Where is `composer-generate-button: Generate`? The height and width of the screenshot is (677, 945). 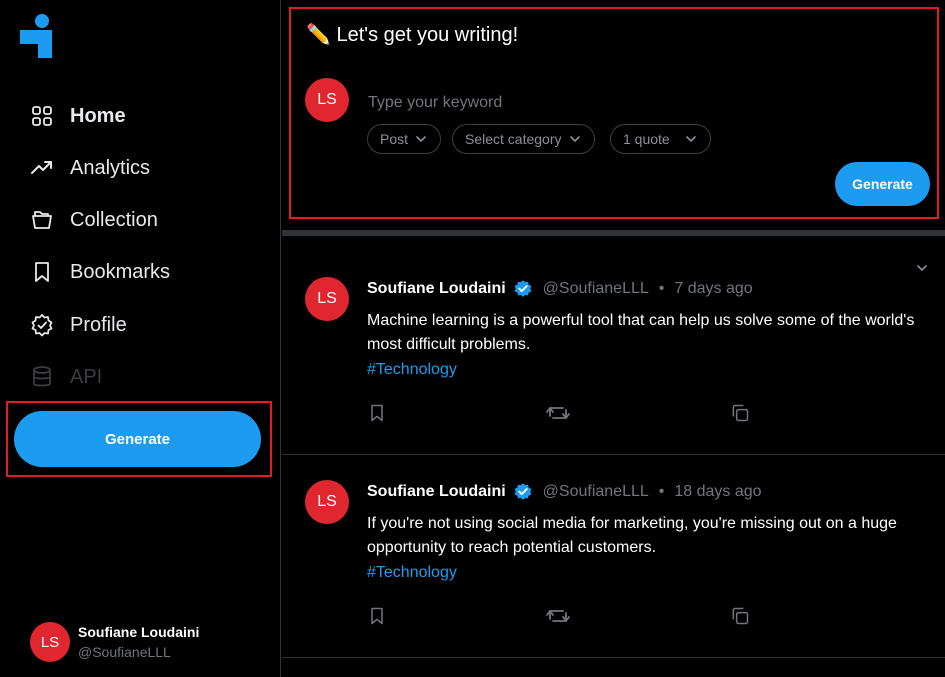 composer-generate-button: Generate is located at coordinates (882, 184).